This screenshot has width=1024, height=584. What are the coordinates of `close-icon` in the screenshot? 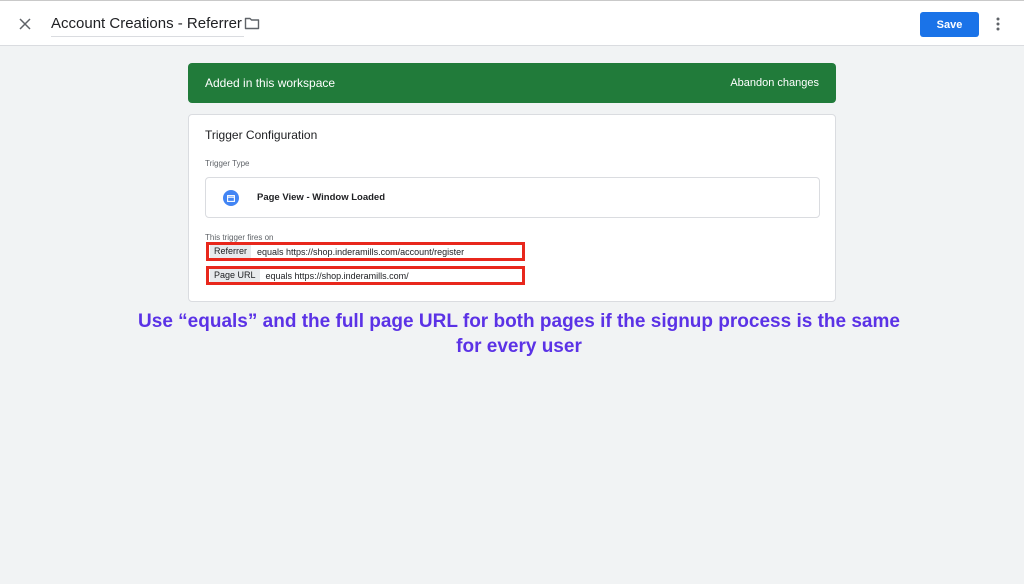 It's located at (25, 24).